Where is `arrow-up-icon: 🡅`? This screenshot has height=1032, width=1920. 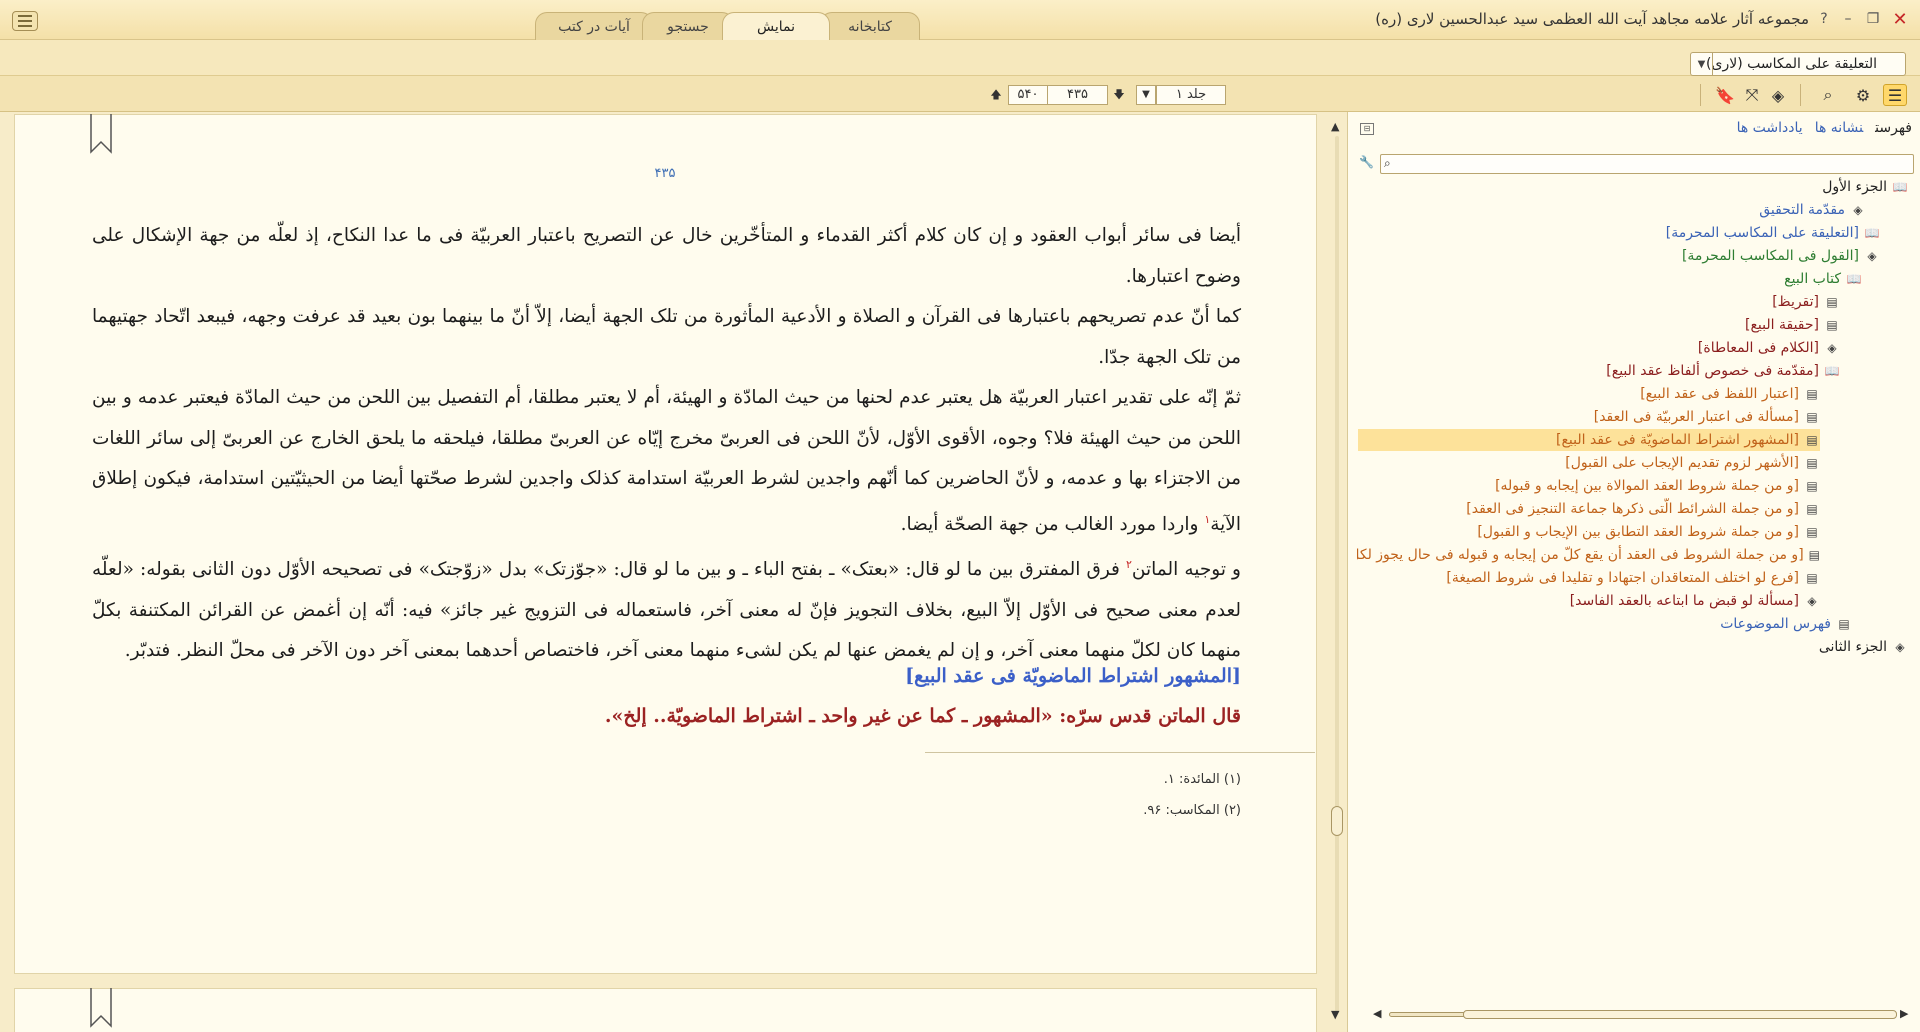 arrow-up-icon: 🡅 is located at coordinates (996, 95).